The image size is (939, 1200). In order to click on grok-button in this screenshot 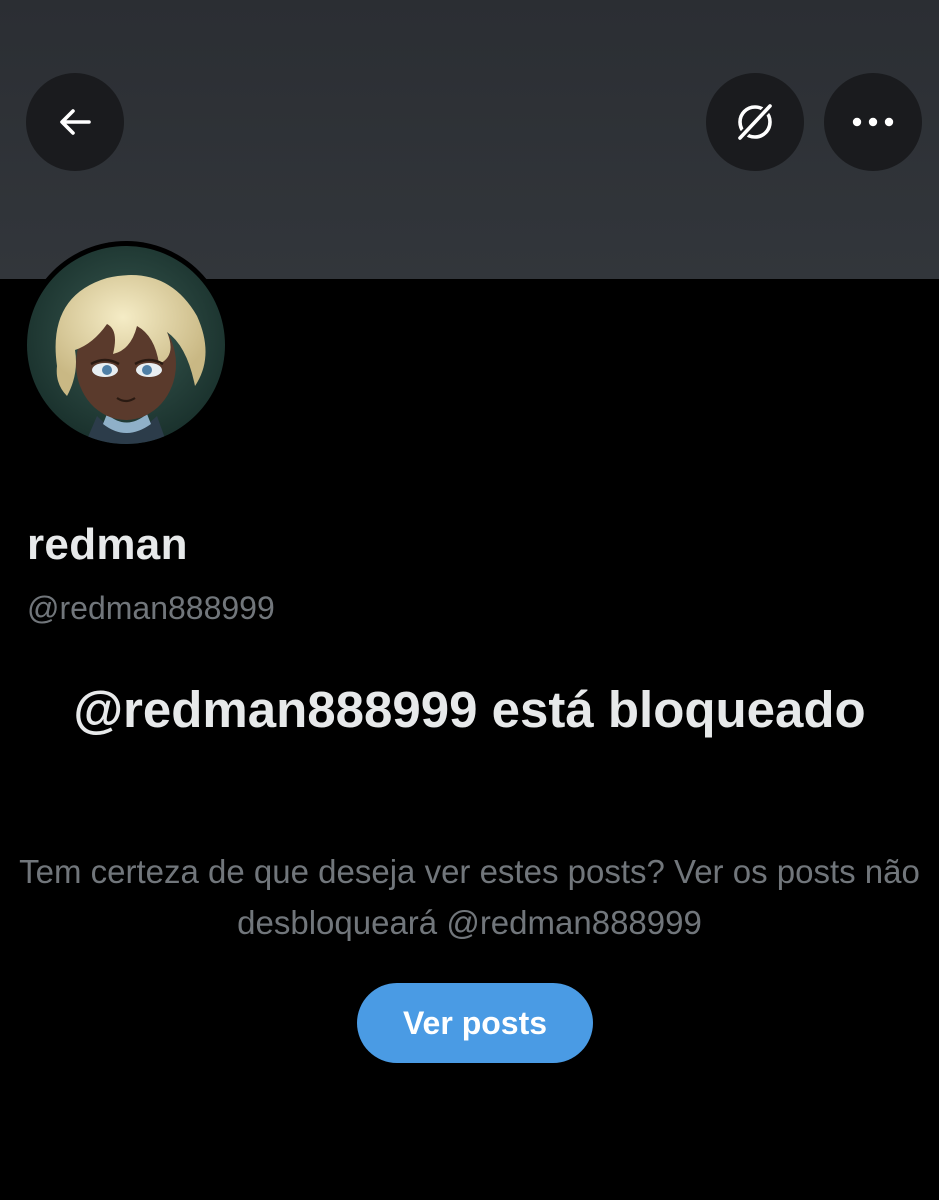, I will do `click(755, 122)`.